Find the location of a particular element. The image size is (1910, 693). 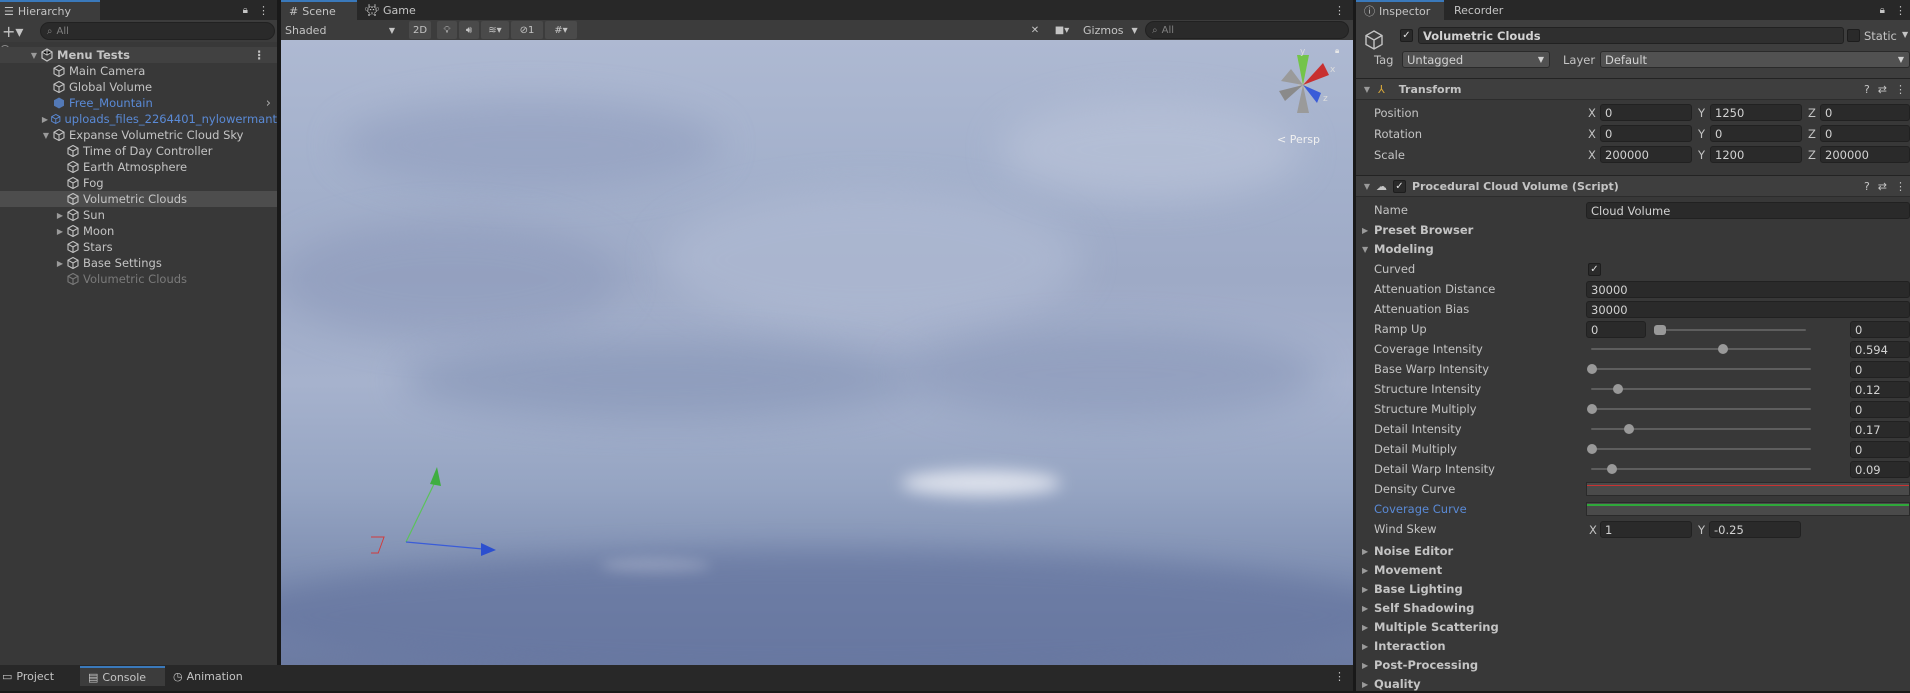

transform-position-y-field: 1250 is located at coordinates (1756, 112).